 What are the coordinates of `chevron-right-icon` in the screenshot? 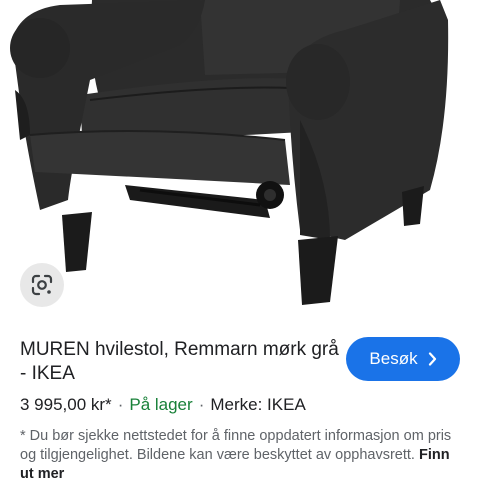 It's located at (432, 359).